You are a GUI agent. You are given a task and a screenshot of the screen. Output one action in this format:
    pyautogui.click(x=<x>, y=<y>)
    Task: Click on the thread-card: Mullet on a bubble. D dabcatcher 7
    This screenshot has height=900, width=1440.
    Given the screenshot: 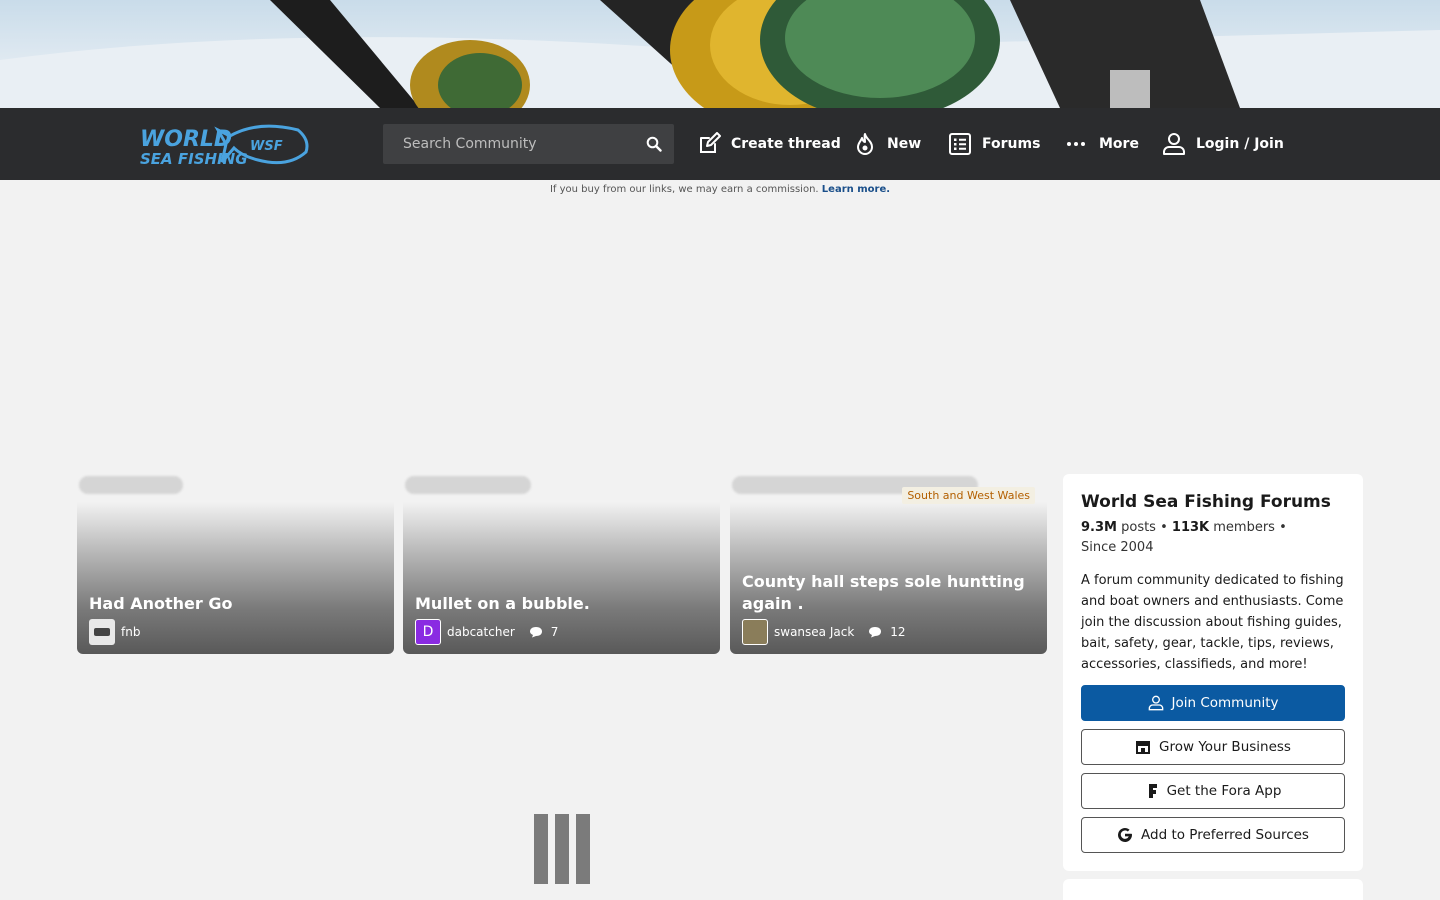 What is the action you would take?
    pyautogui.click(x=561, y=564)
    